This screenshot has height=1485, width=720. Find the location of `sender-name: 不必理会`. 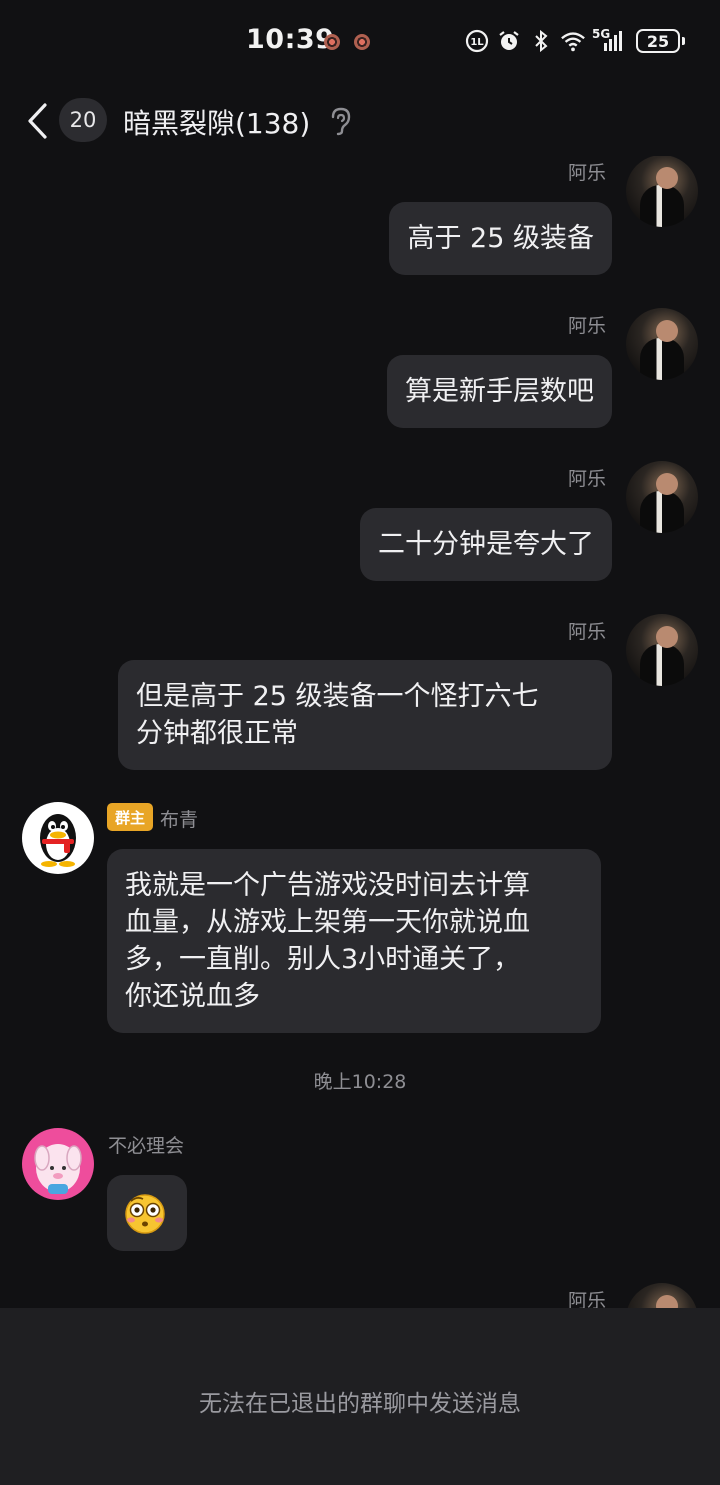

sender-name: 不必理会 is located at coordinates (146, 1146).